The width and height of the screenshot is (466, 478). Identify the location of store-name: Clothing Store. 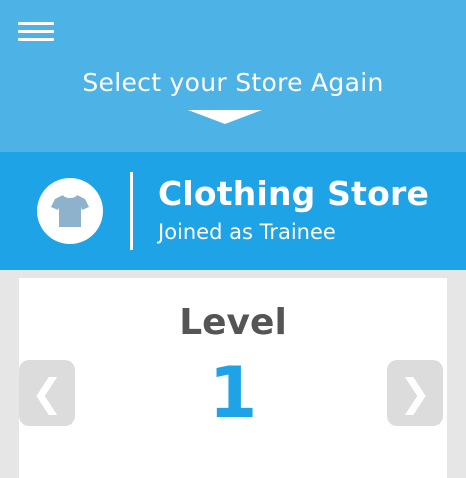
(294, 193).